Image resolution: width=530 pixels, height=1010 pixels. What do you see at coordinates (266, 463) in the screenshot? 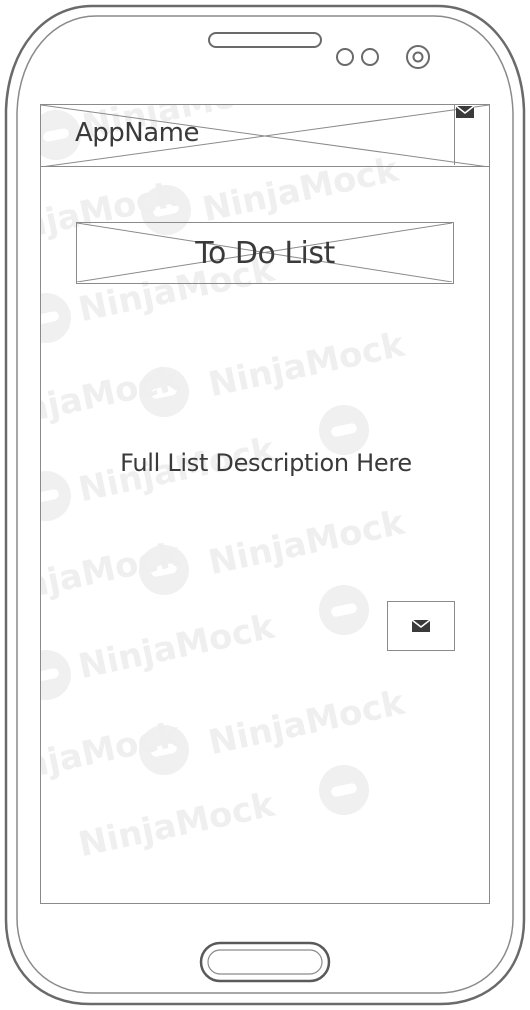
I see `list-description: Full List Description Here` at bounding box center [266, 463].